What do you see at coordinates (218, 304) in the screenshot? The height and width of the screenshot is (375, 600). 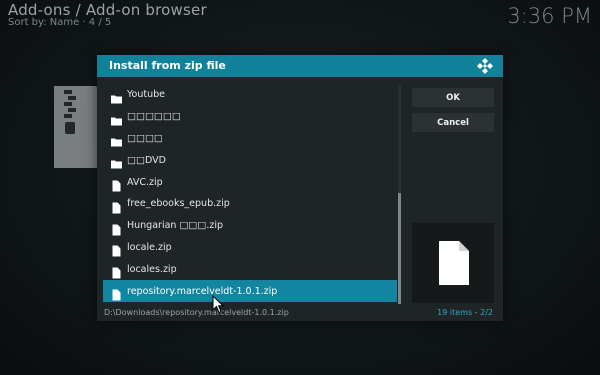 I see `mouse-cursor-icon` at bounding box center [218, 304].